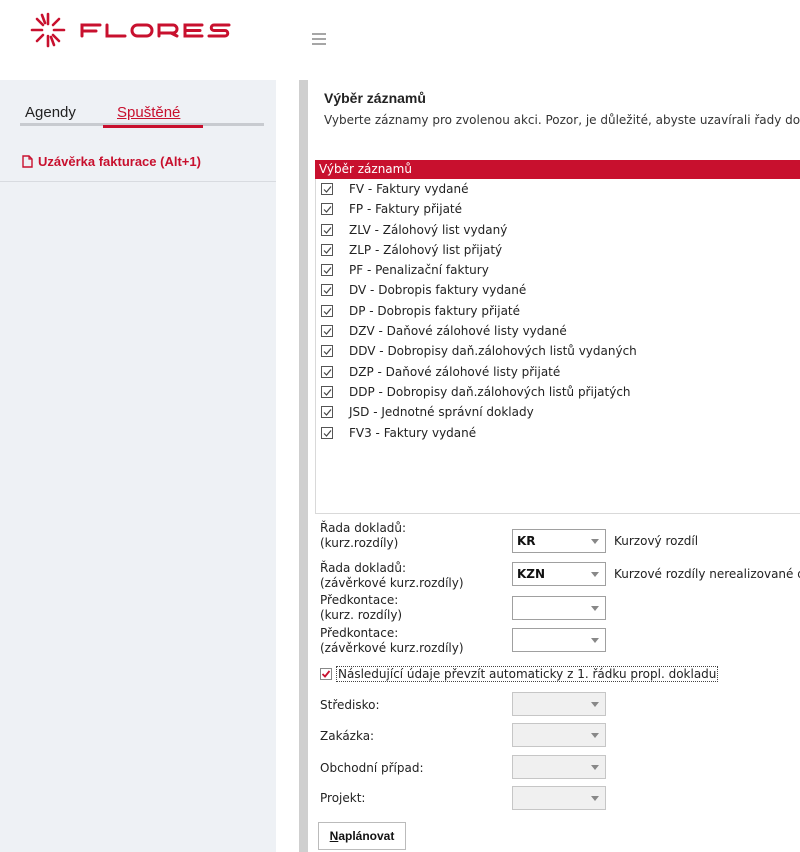 The image size is (800, 852). Describe the element at coordinates (555, 291) in the screenshot. I see `list-item: DV - Dobropis faktury vydané` at that location.